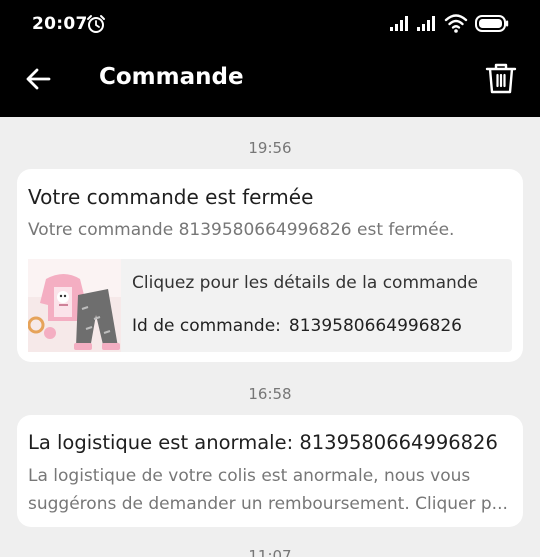  What do you see at coordinates (492, 23) in the screenshot?
I see `battery-icon` at bounding box center [492, 23].